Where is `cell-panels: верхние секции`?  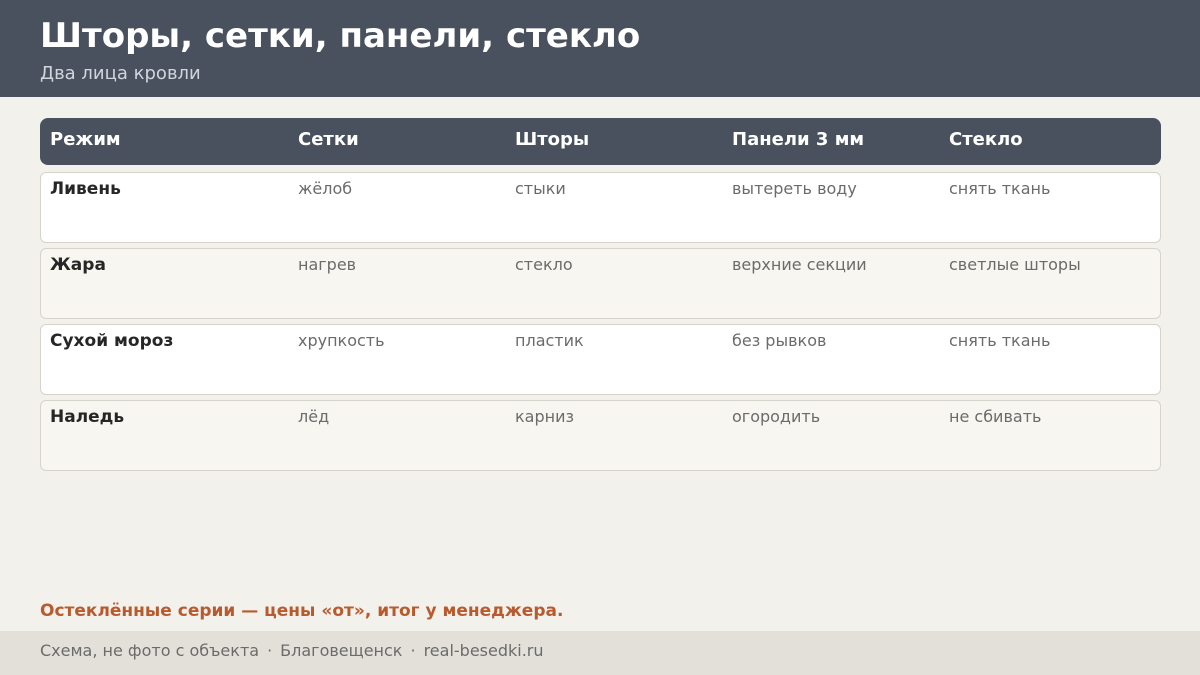
cell-panels: верхние секции is located at coordinates (799, 264).